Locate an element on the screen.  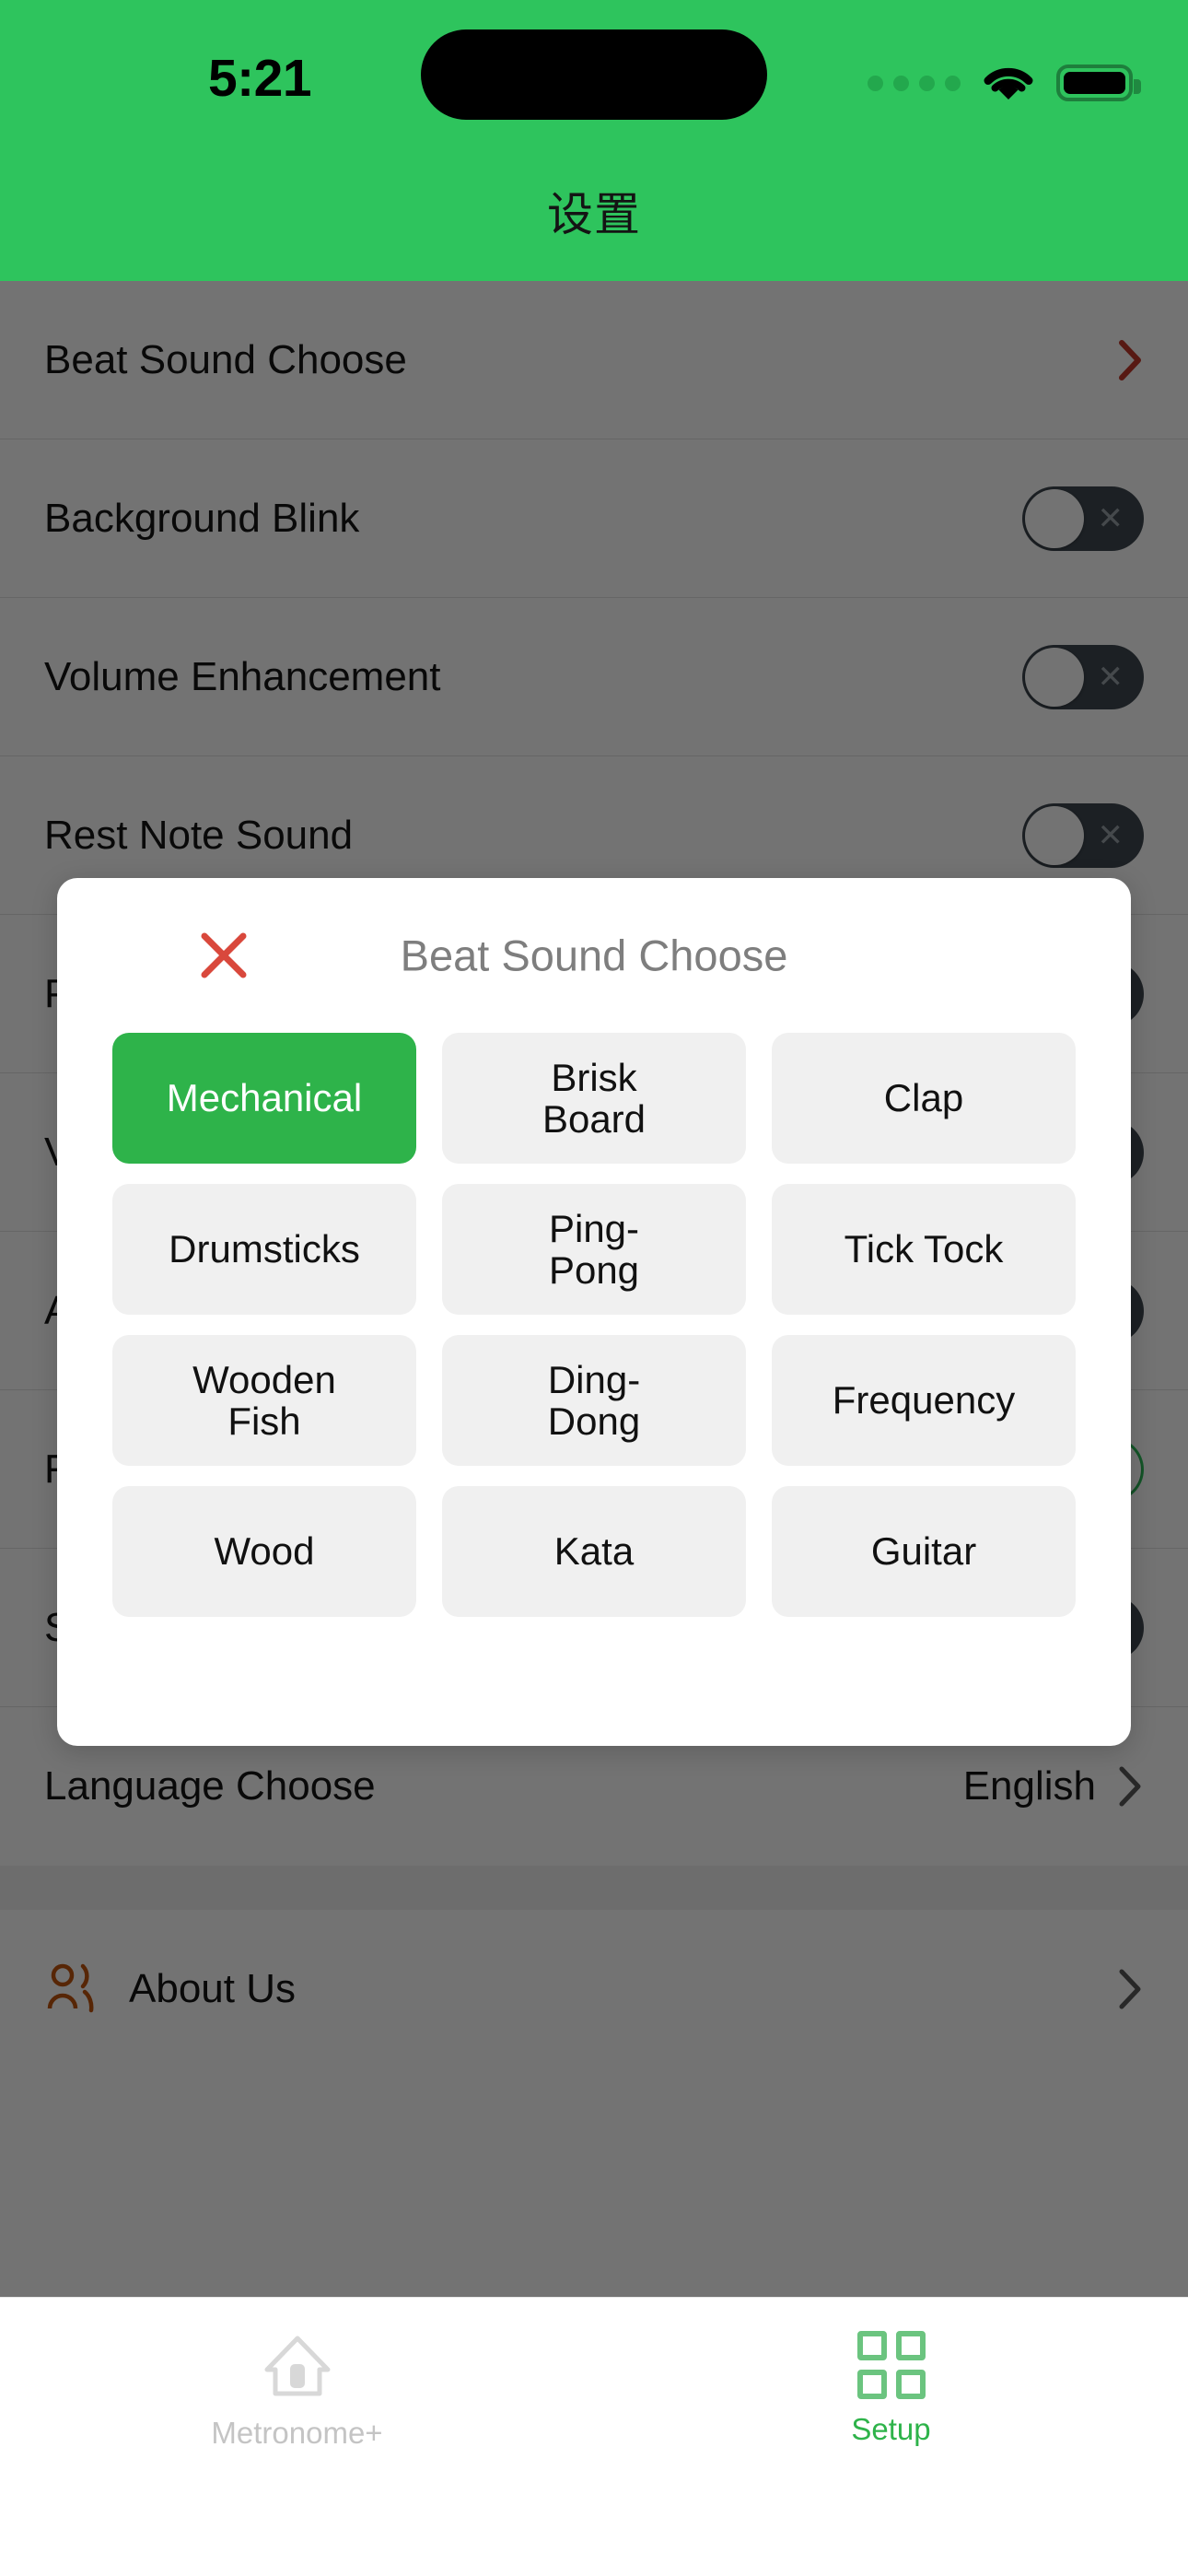
sound-option-button: Ping- Pong is located at coordinates (594, 1249).